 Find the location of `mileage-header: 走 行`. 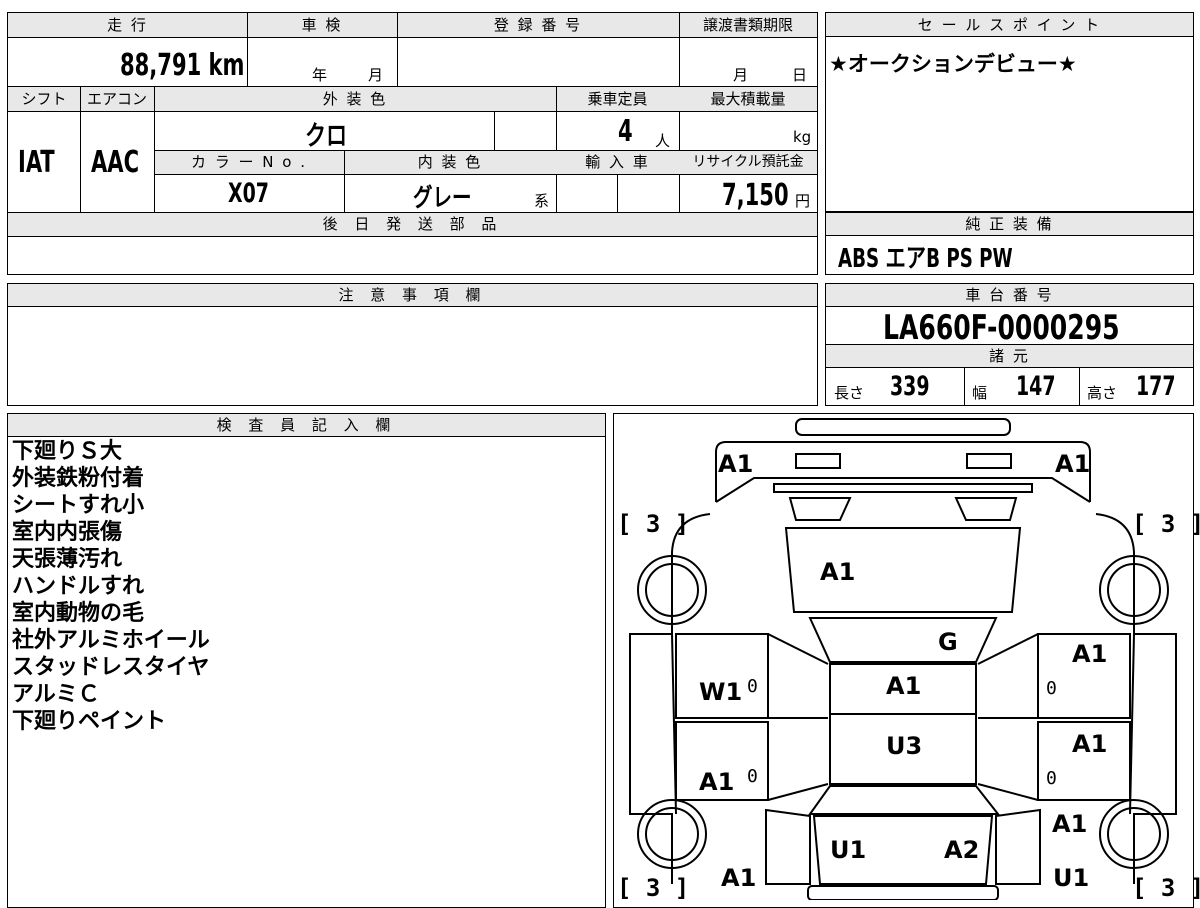

mileage-header: 走 行 is located at coordinates (127, 25).